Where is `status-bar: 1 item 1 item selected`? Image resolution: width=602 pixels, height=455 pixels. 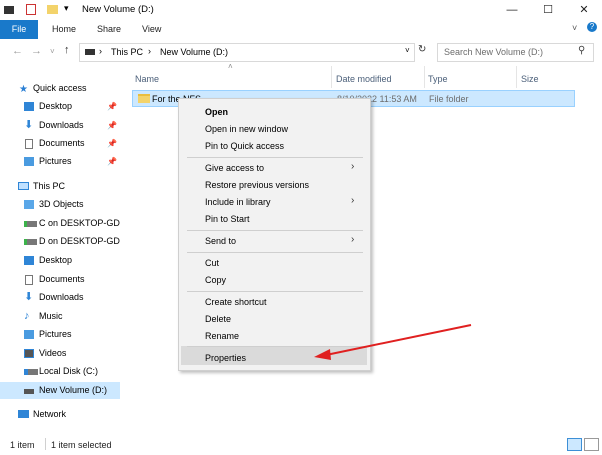
status-bar: 1 item 1 item selected is located at coordinates (301, 442).